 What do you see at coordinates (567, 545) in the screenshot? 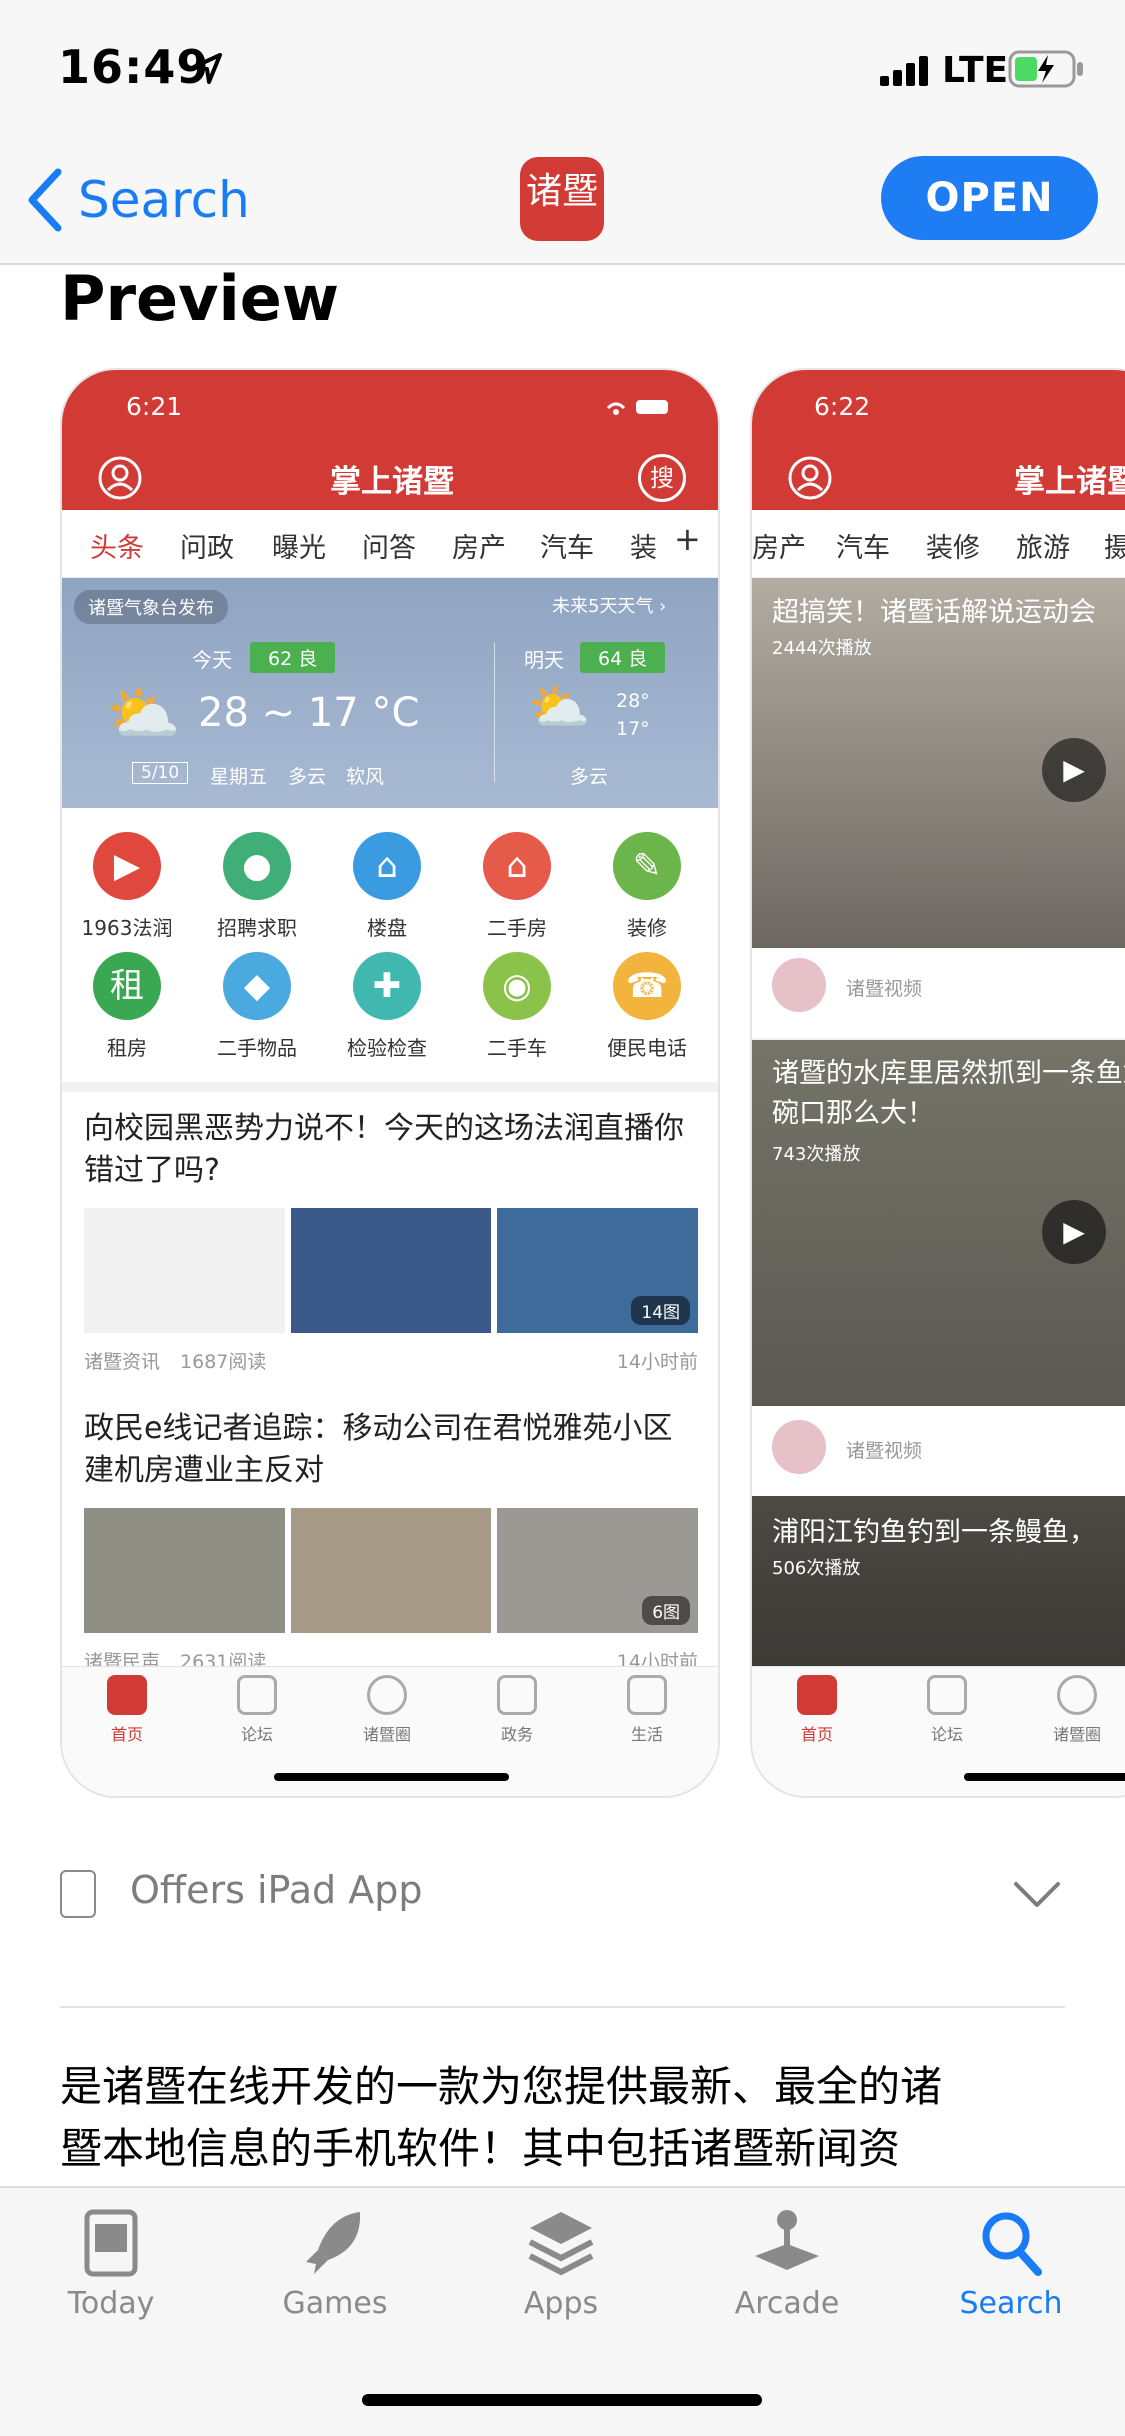
I see `tab-qiche: 汽车` at bounding box center [567, 545].